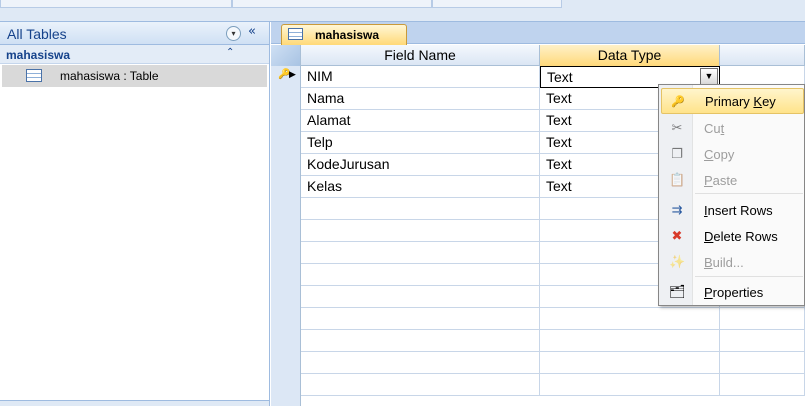 The width and height of the screenshot is (805, 406). I want to click on menu-item-label: Cut, so click(714, 128).